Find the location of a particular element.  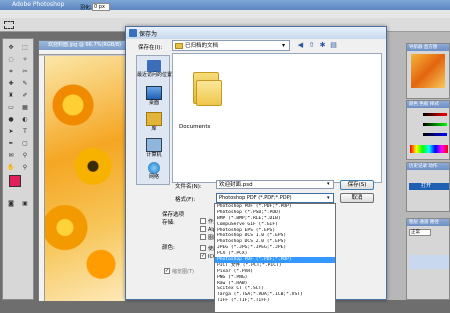

photoshop-app-icon is located at coordinates (133, 33).